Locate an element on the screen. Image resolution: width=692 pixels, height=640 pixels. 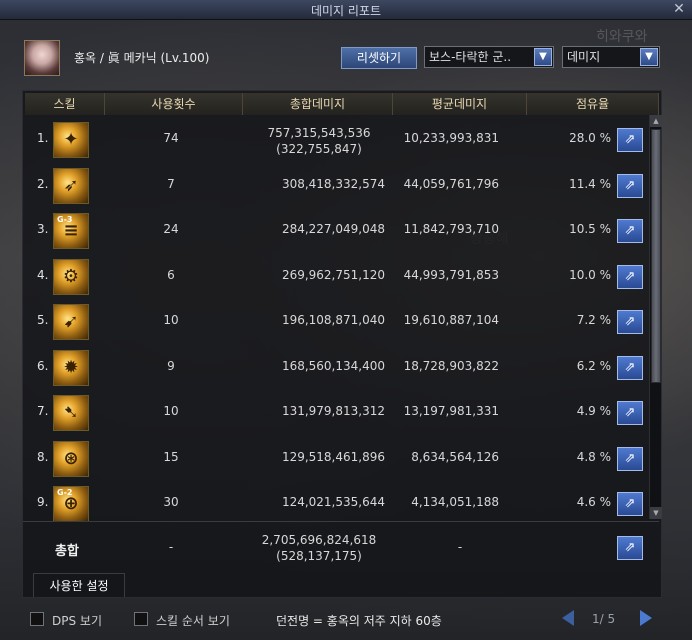
table-row: 5. ➹ 10 196,108,871,040 19,610,887,104 7.2 % ⇗ is located at coordinates (335, 321).